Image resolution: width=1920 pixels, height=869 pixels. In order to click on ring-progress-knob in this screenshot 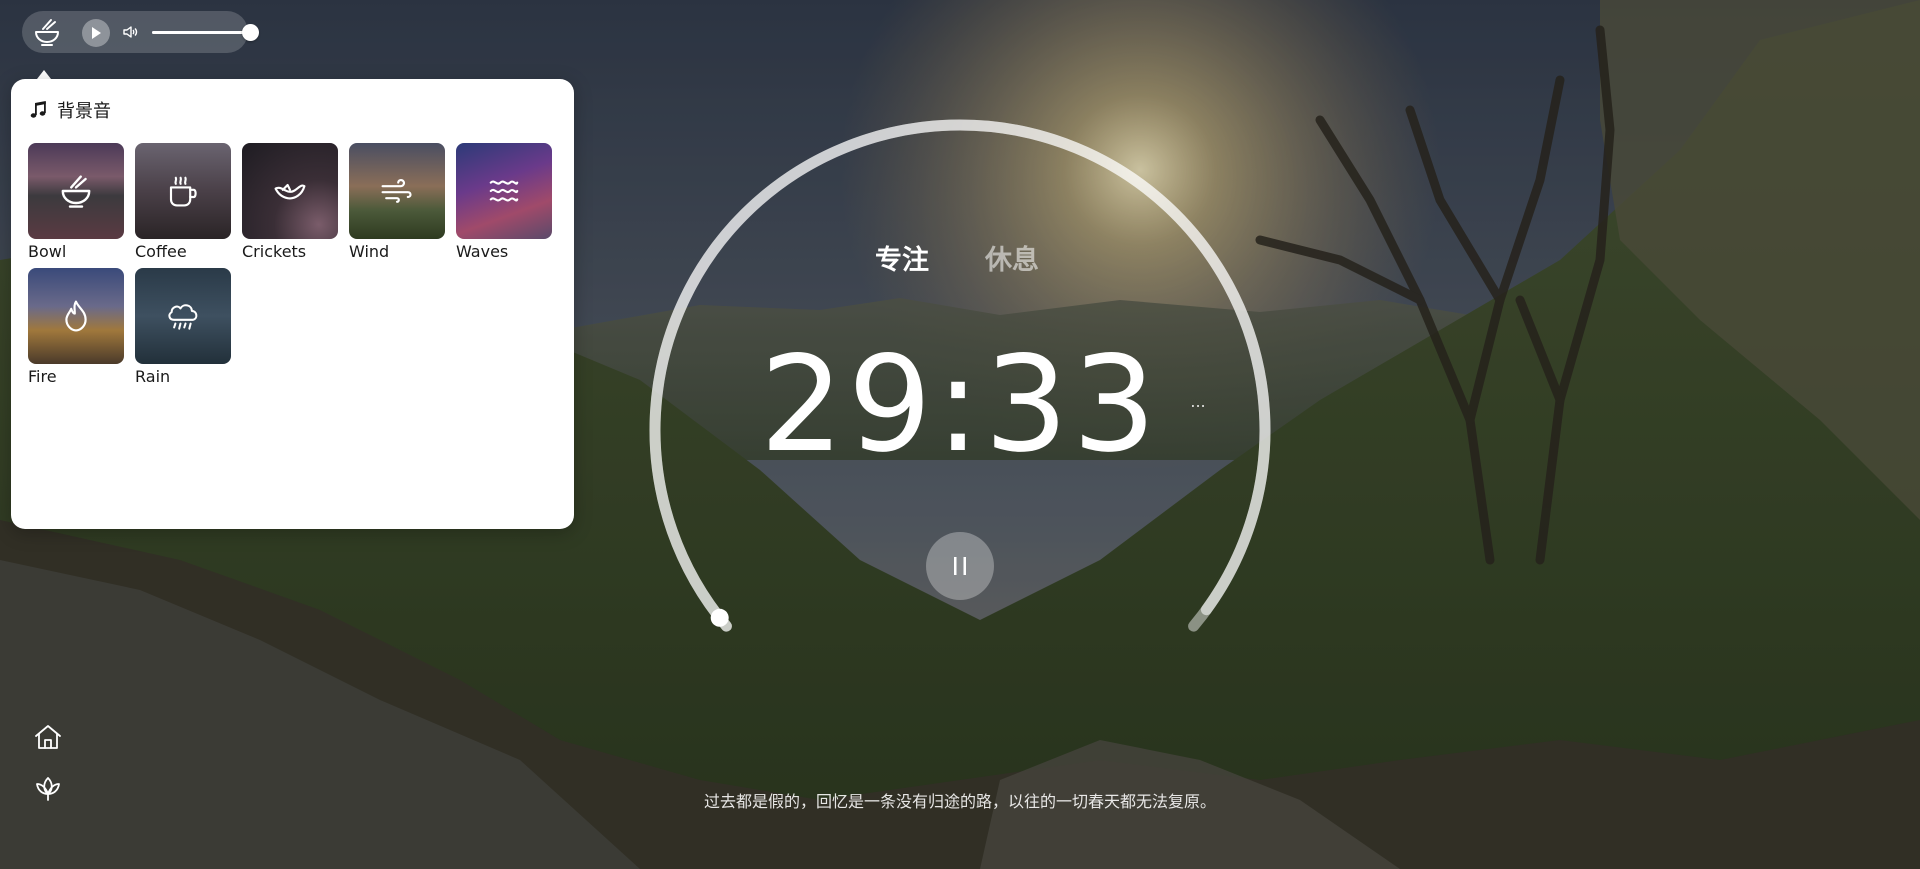, I will do `click(719, 617)`.